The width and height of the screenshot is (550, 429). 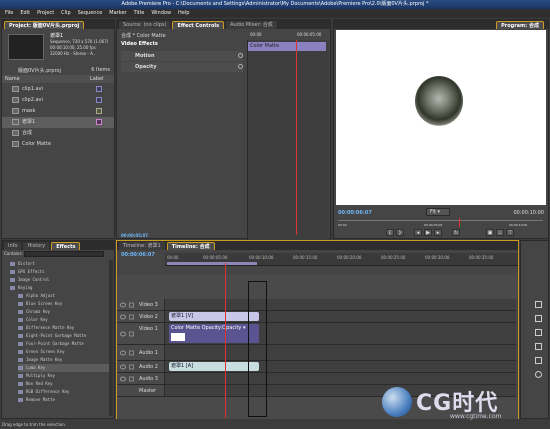 I want to click on tab-info: Info, so click(x=13, y=246).